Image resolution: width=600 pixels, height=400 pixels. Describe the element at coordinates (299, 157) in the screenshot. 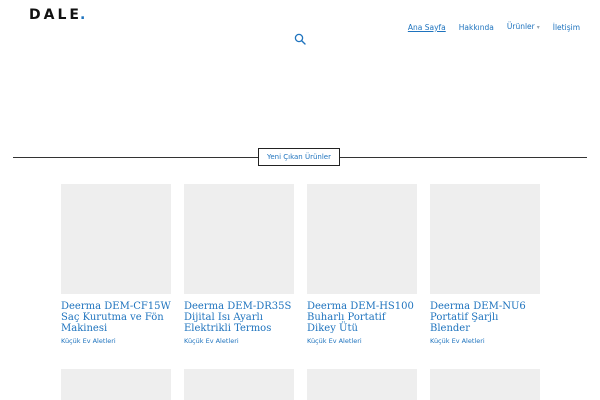

I see `section-title: Yeni Çıkan Ürünler` at that location.